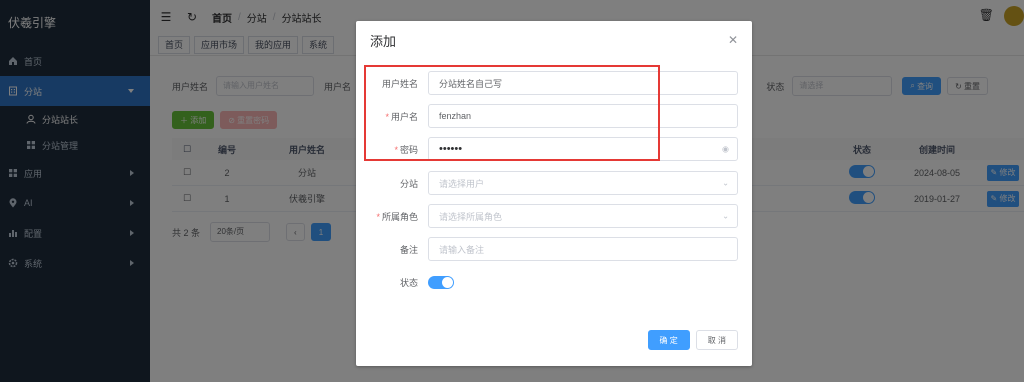 Image resolution: width=1024 pixels, height=382 pixels. Describe the element at coordinates (725, 149) in the screenshot. I see `eye-icon: ◉` at that location.